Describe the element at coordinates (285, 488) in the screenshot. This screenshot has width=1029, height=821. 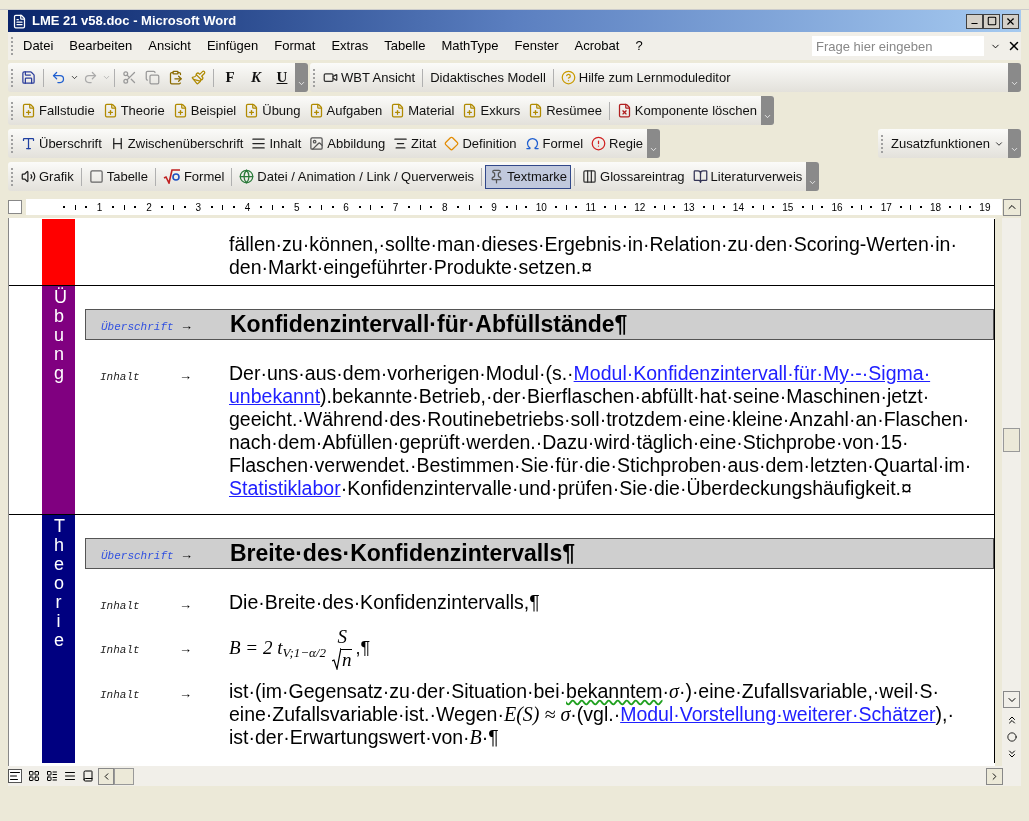
I see `link: Statistiklabor` at that location.